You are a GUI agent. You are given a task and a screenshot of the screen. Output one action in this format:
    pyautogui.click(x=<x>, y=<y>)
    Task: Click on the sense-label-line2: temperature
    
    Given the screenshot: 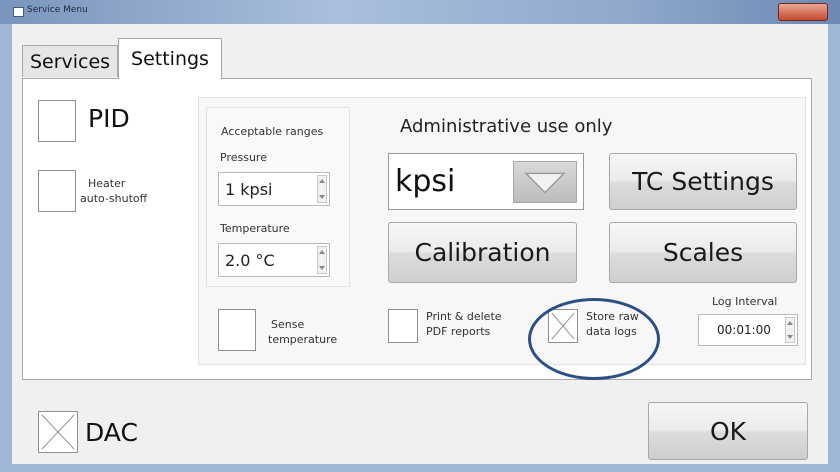 What is the action you would take?
    pyautogui.click(x=303, y=339)
    